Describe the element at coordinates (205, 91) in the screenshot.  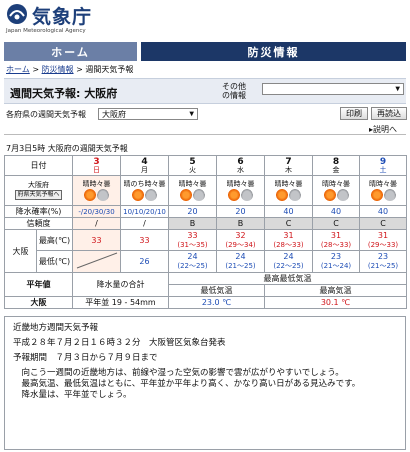
I see `title-bar: 週間天気予報: 大阪府 その他 の情報 ▼` at that location.